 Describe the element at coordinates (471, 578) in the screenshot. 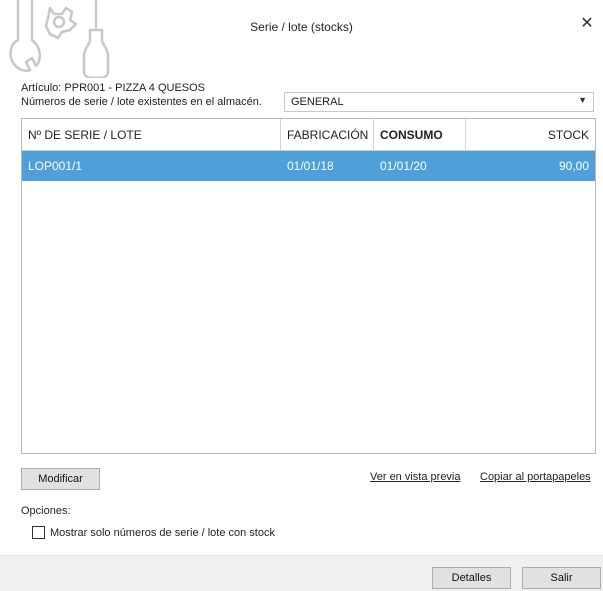

I see `details-button: Detalles` at that location.